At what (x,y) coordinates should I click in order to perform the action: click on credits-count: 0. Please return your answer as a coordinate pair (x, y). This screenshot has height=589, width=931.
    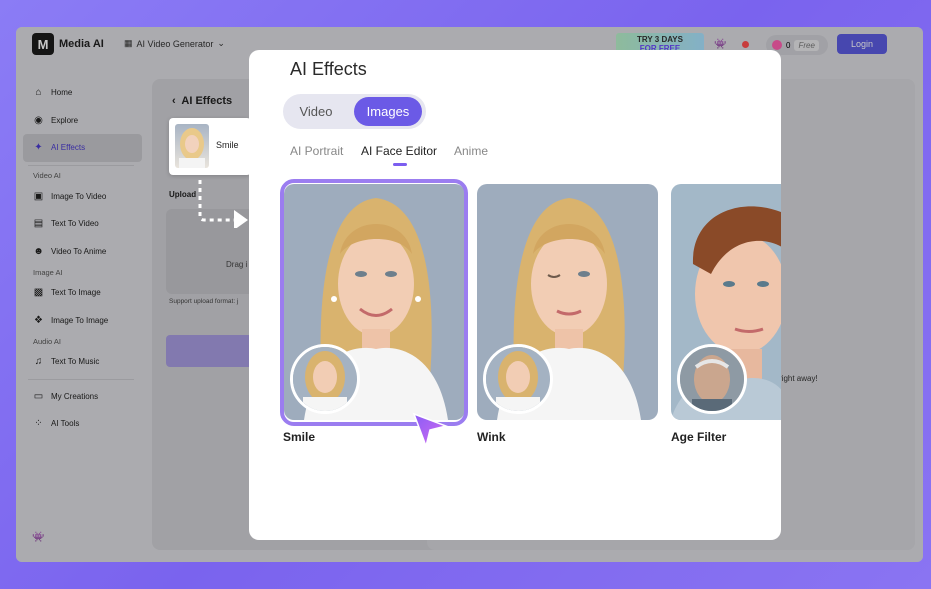
    Looking at the image, I should click on (788, 45).